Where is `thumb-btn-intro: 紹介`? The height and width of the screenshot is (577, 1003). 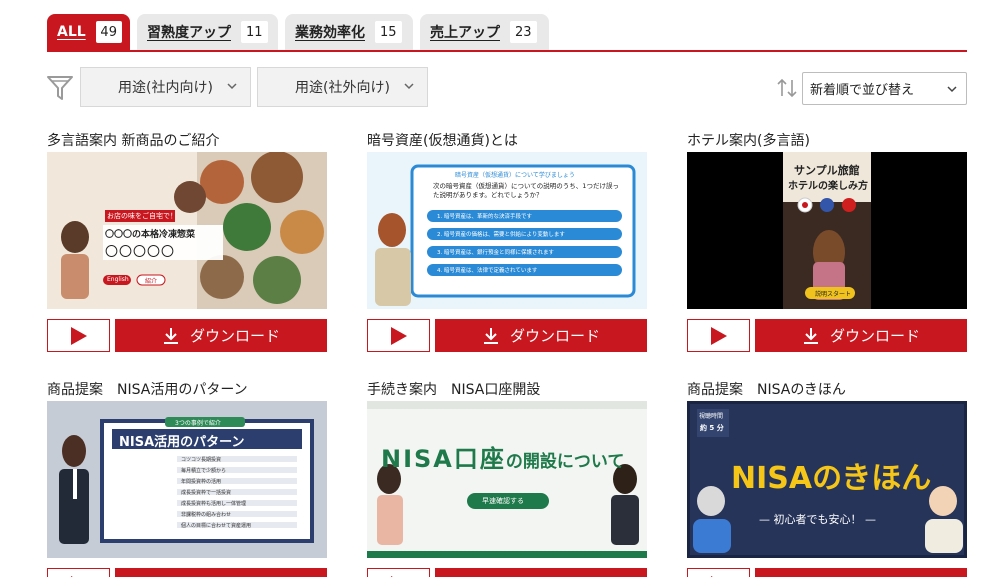
thumb-btn-intro: 紹介 is located at coordinates (151, 281).